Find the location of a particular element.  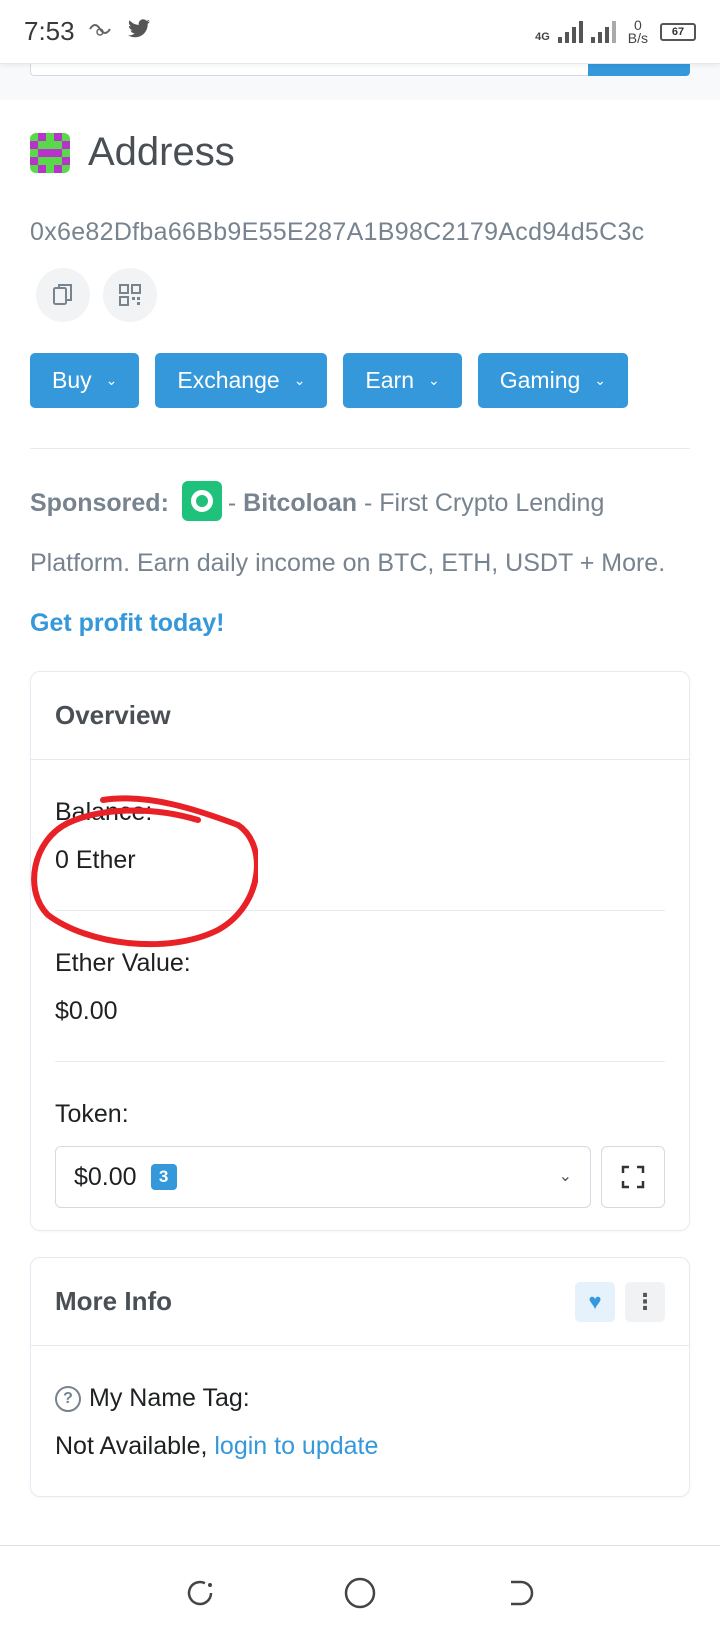

copy-icon is located at coordinates (62, 295).